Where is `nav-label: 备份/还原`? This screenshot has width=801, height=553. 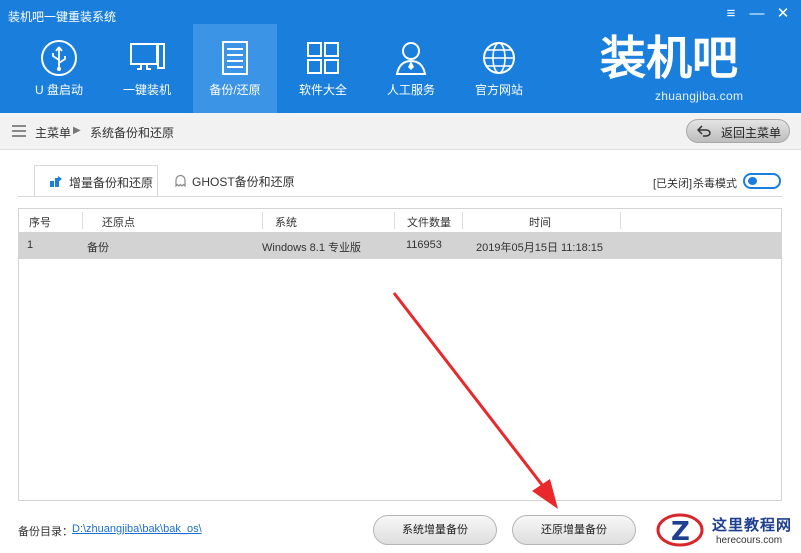
nav-label: 备份/还原 is located at coordinates (235, 90).